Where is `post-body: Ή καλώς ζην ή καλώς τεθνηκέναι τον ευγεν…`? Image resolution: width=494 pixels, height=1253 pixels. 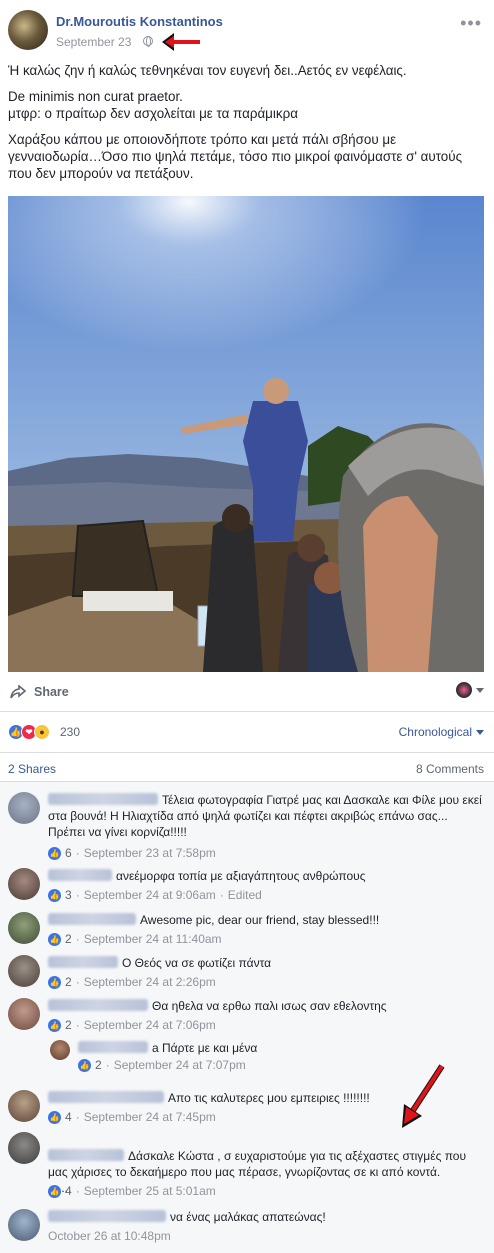 post-body: Ή καλώς ζην ή καλώς τεθνηκέναι τον ευγεν… is located at coordinates (247, 126).